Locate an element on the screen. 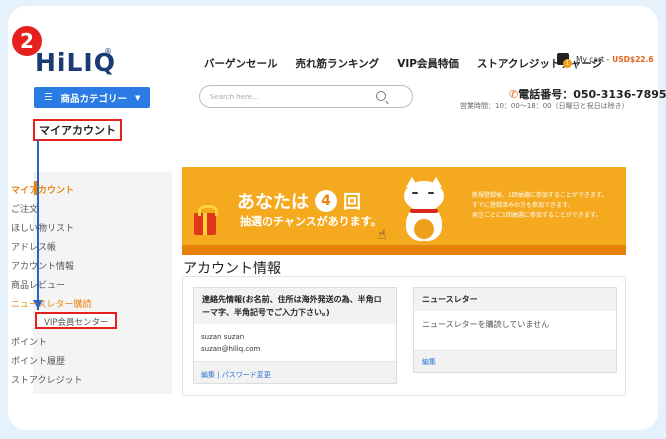  newsletter-status: ニュースレターを購読していません is located at coordinates (486, 324).